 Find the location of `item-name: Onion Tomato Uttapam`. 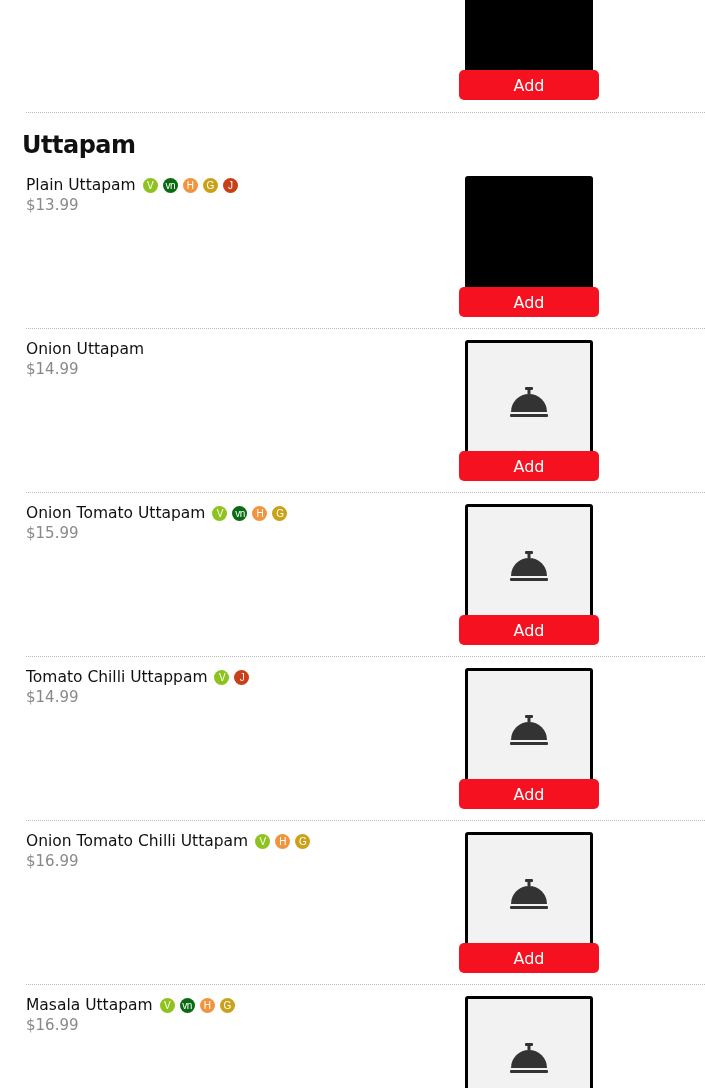

item-name: Onion Tomato Uttapam is located at coordinates (116, 513).